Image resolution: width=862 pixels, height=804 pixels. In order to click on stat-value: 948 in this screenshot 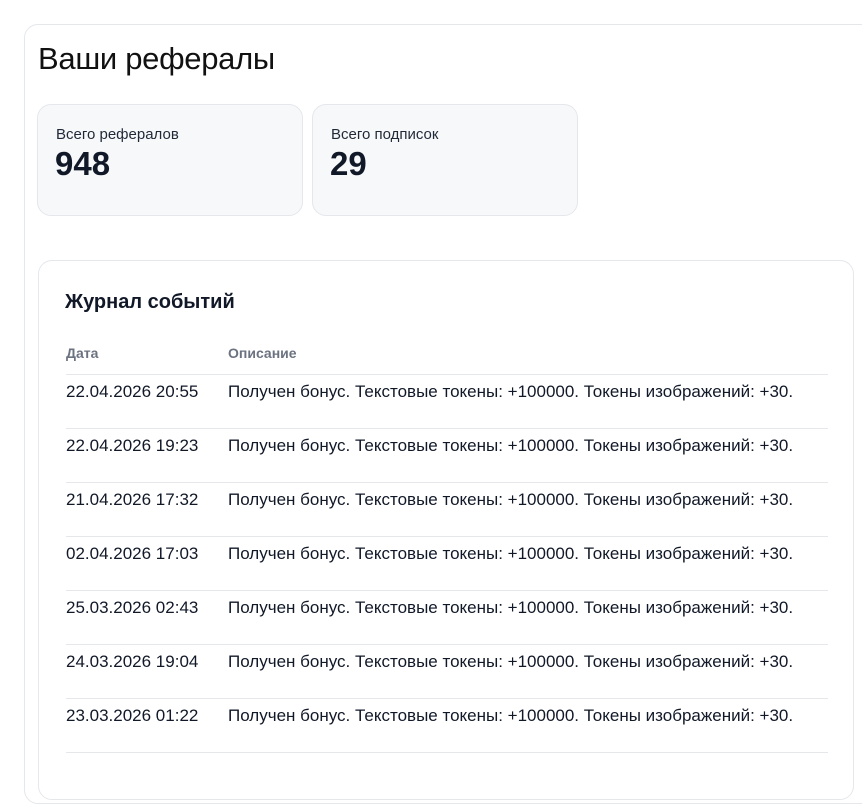, I will do `click(83, 163)`.